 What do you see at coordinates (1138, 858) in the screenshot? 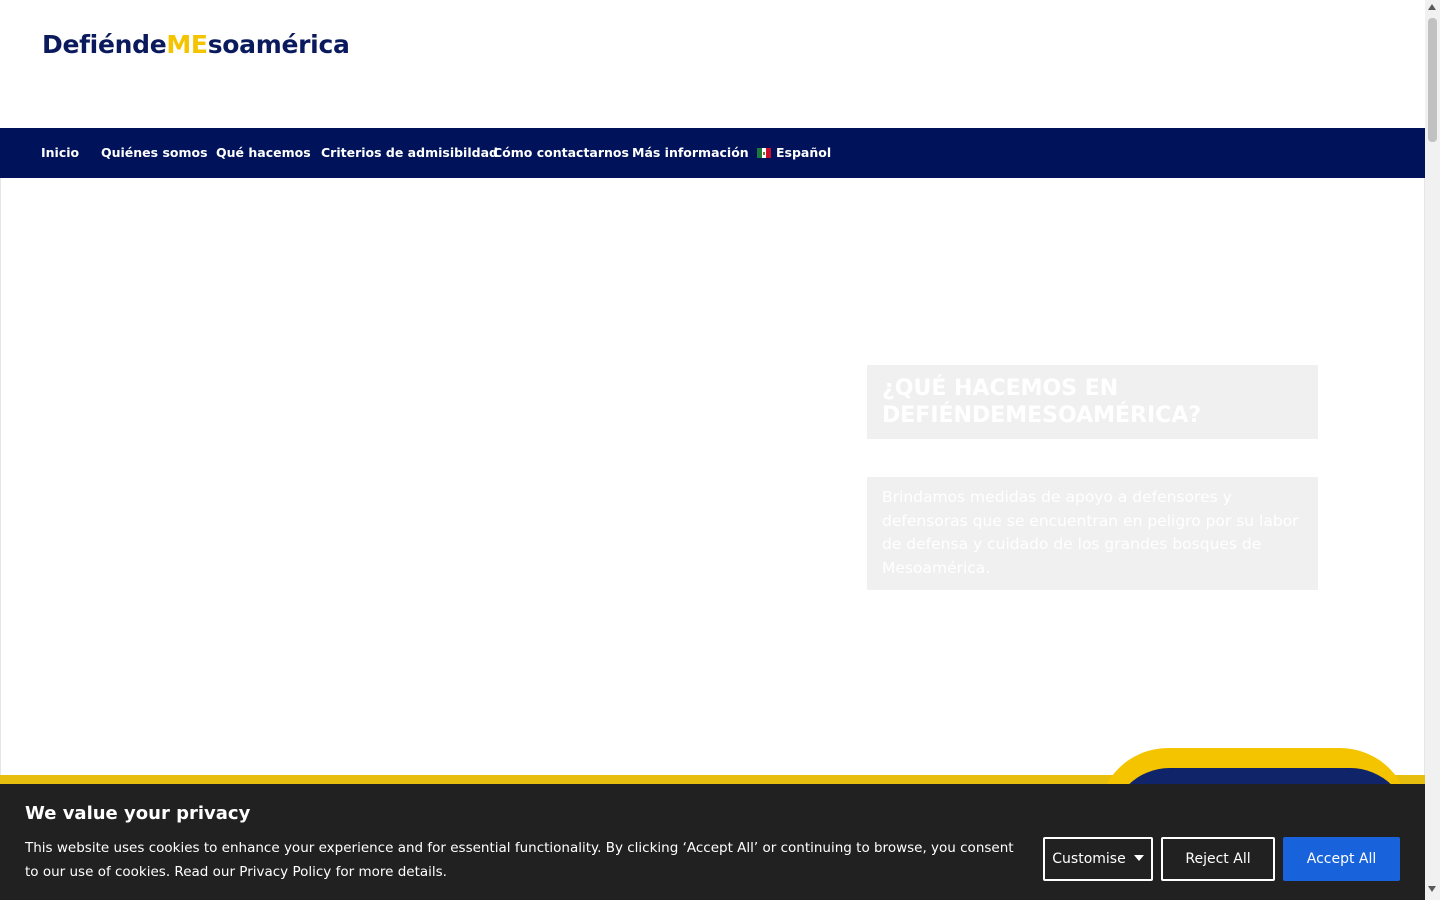
I see `caret-down-icon` at bounding box center [1138, 858].